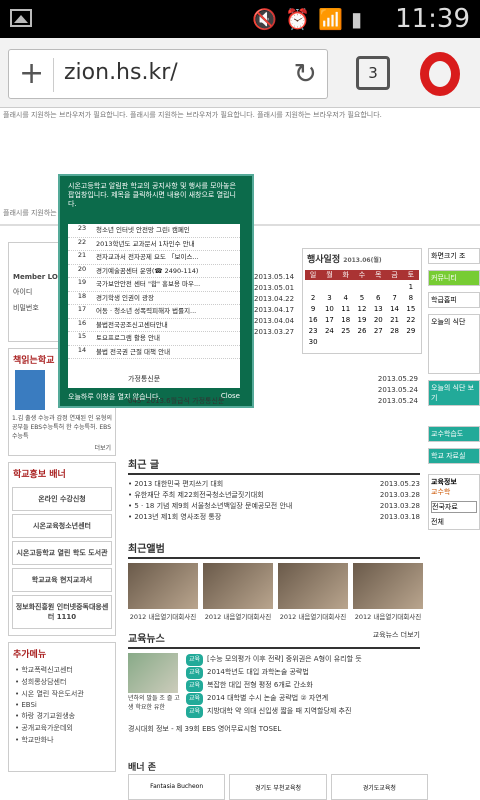  Describe the element at coordinates (346, 320) in the screenshot. I see `calendar-date: 18` at that location.